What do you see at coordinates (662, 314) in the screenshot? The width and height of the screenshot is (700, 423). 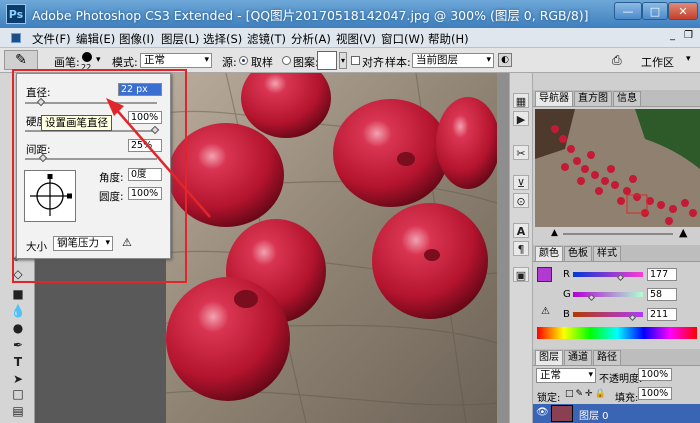 I see `b-input: 211` at bounding box center [662, 314].